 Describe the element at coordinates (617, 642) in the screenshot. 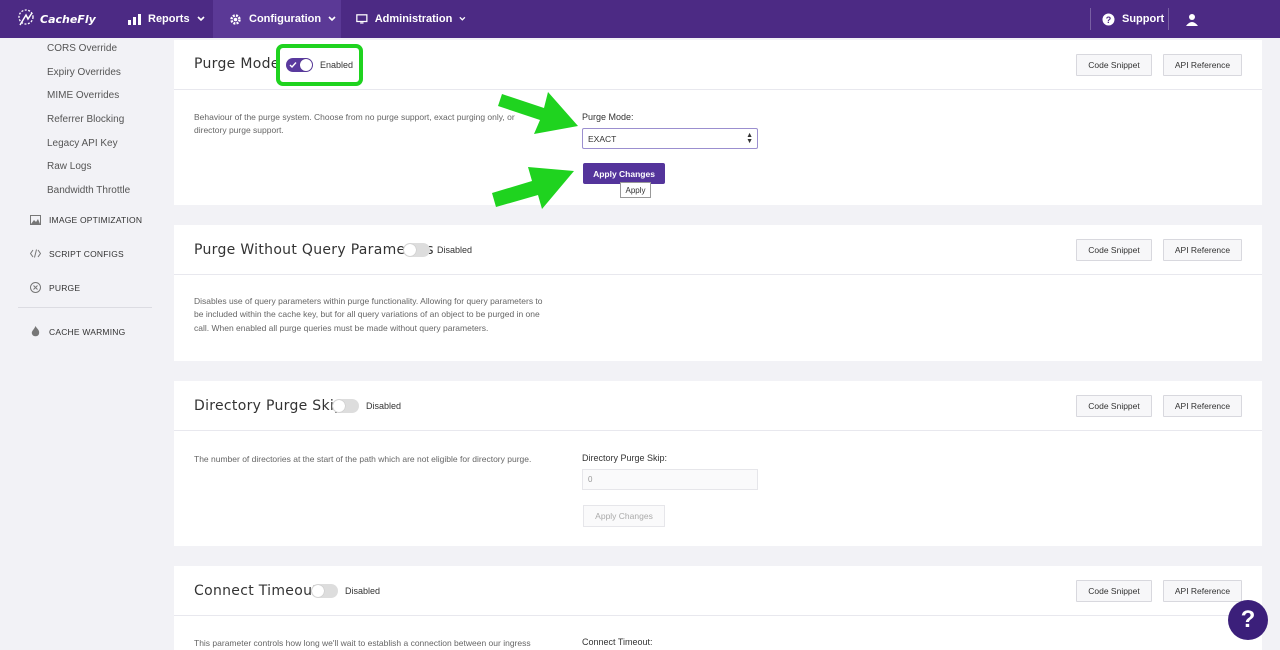

I see `connect-timeout-field-label: Connect Timeout:` at that location.